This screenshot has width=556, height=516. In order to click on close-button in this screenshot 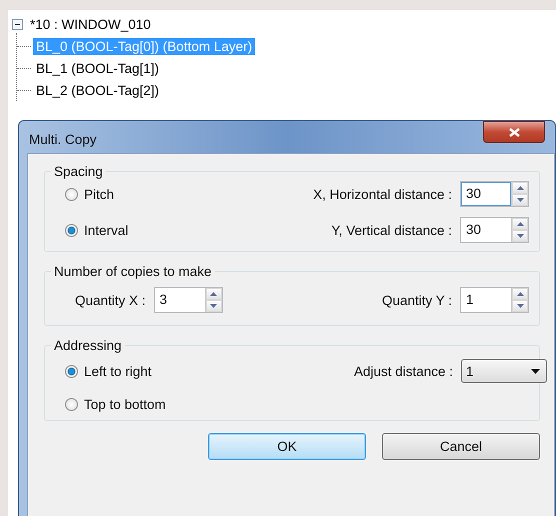, I will do `click(514, 132)`.